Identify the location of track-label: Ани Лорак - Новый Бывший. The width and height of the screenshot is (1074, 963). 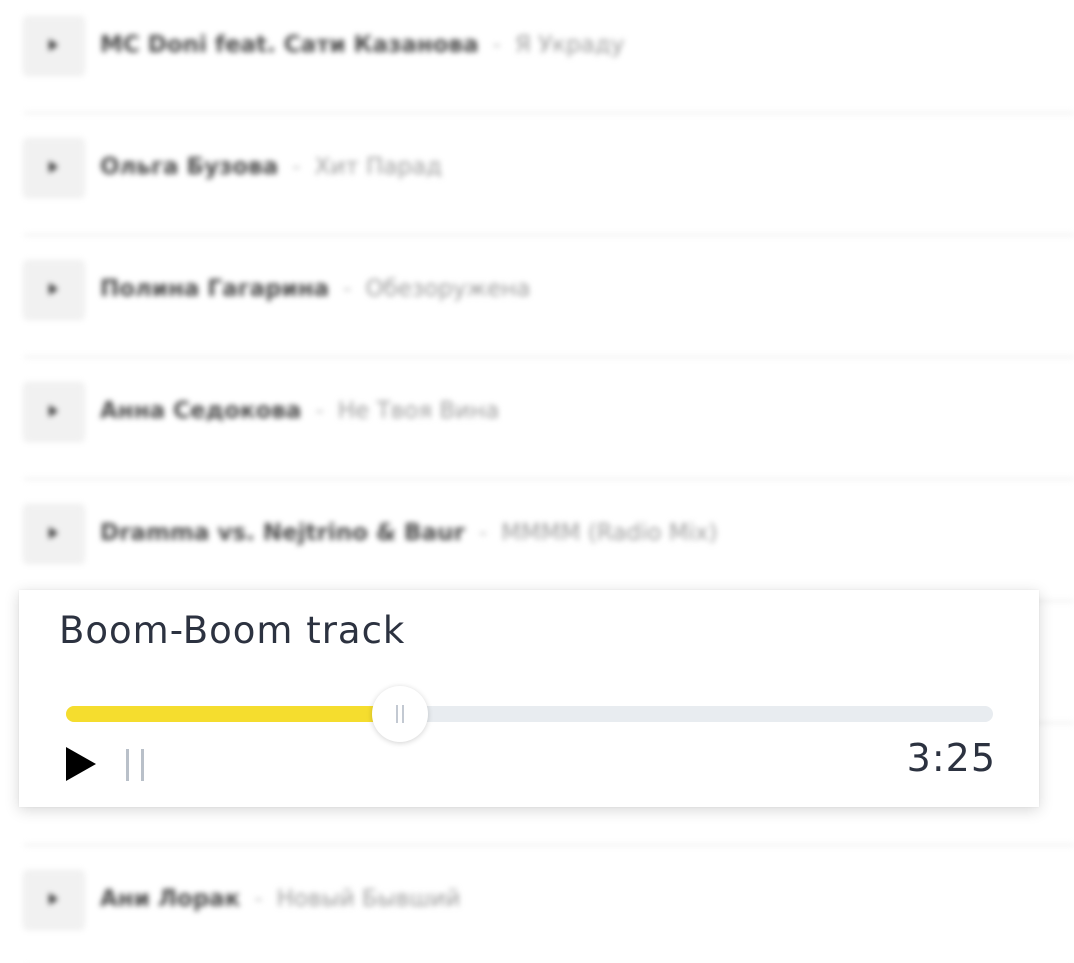
(280, 899).